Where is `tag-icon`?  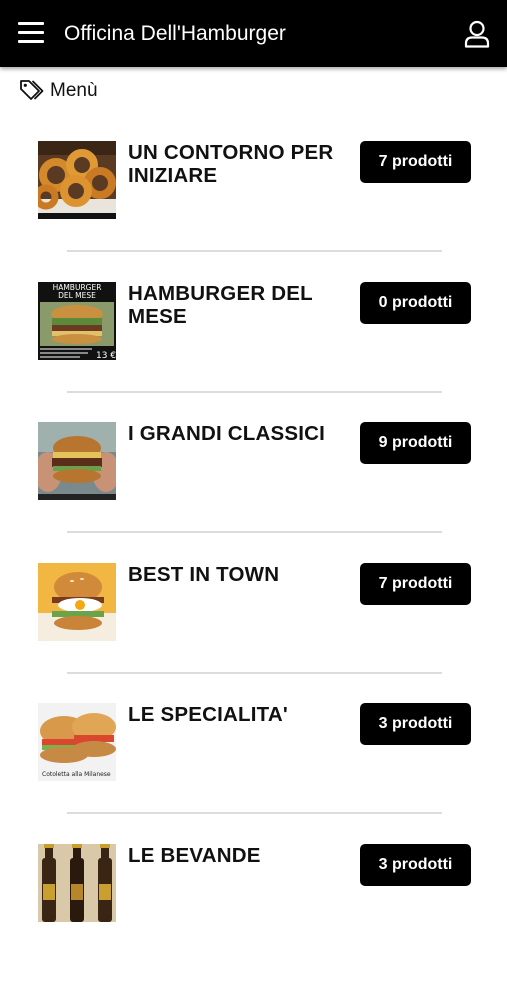
tag-icon is located at coordinates (32, 90).